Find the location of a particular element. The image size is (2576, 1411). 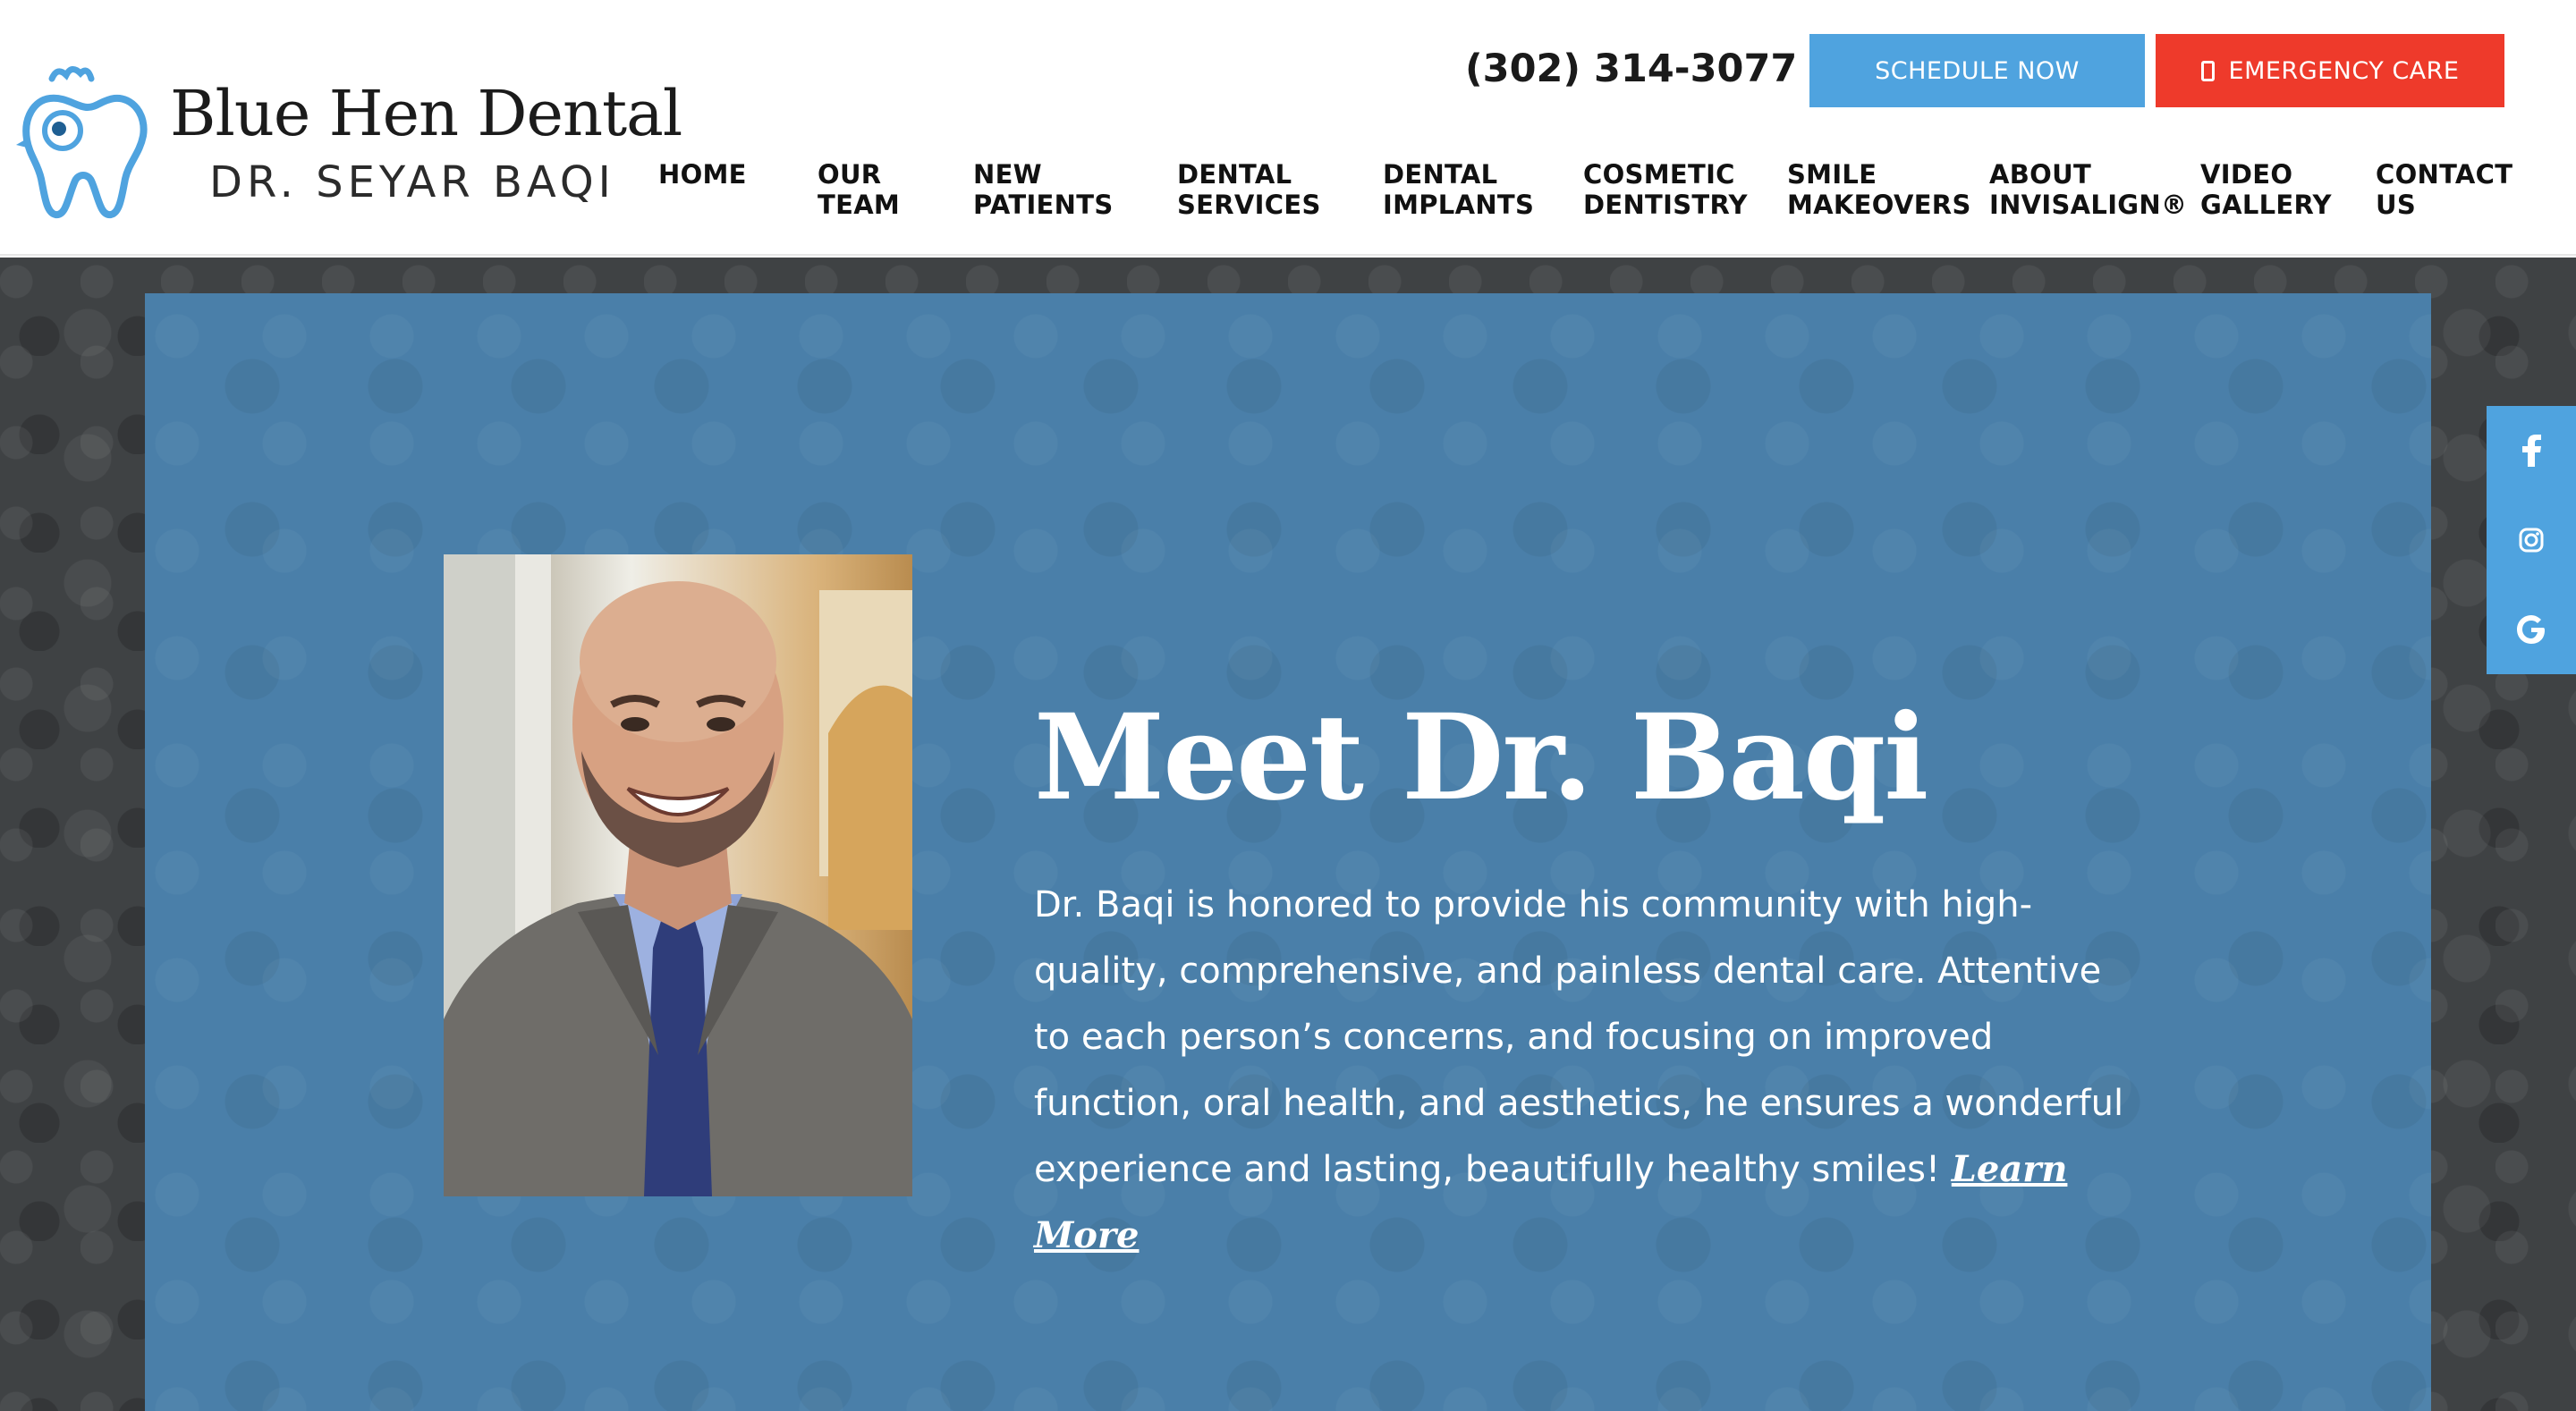

social-sidebar is located at coordinates (2531, 540).